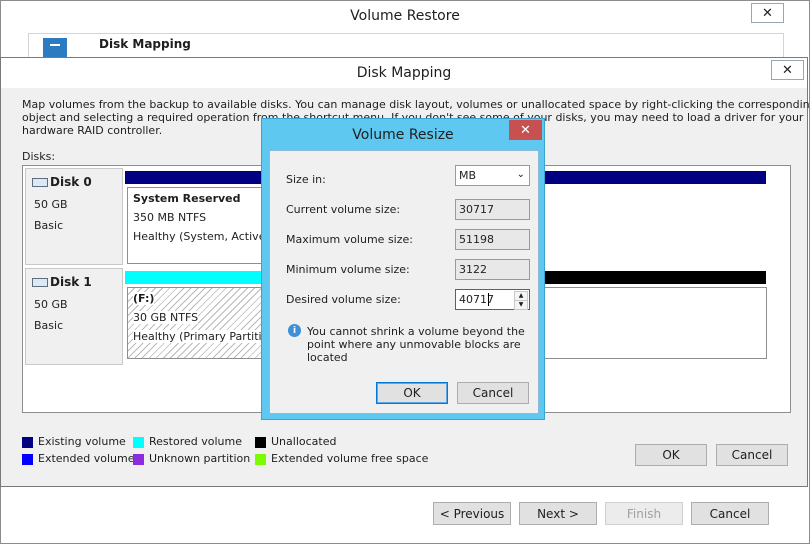  What do you see at coordinates (27, 459) in the screenshot?
I see `legend-swatch-extended` at bounding box center [27, 459].